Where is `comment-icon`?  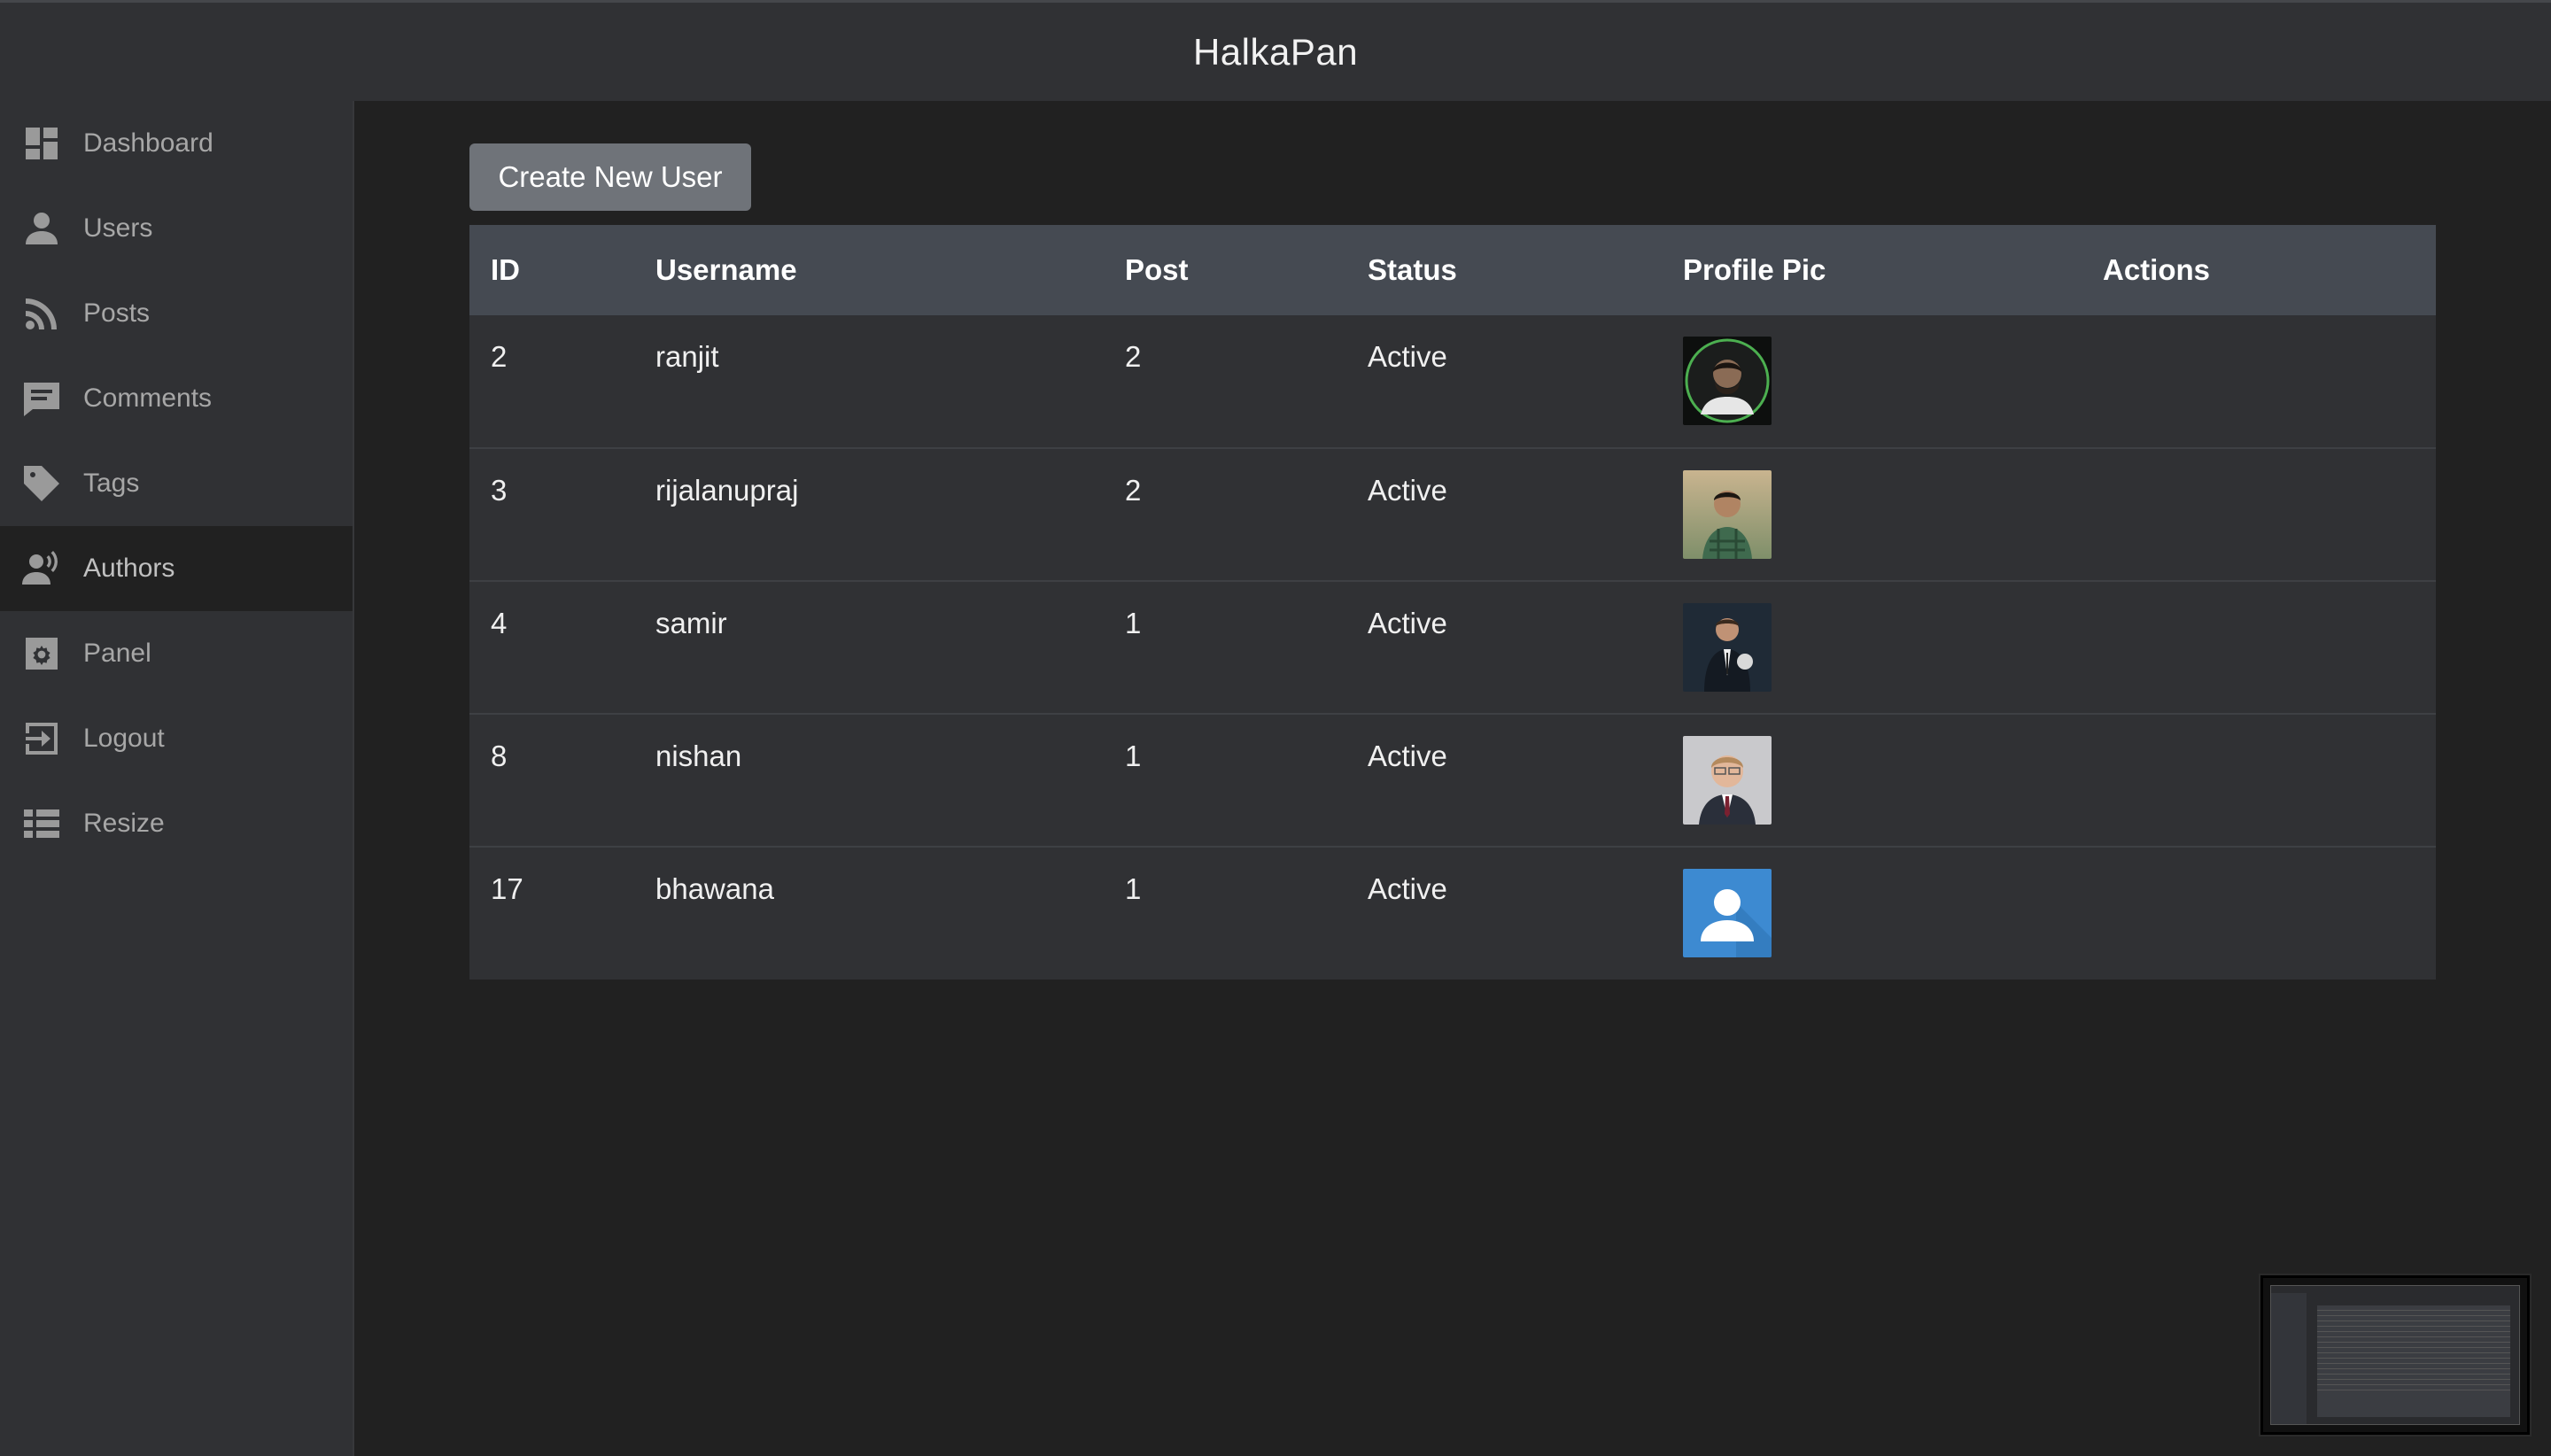 comment-icon is located at coordinates (41, 398).